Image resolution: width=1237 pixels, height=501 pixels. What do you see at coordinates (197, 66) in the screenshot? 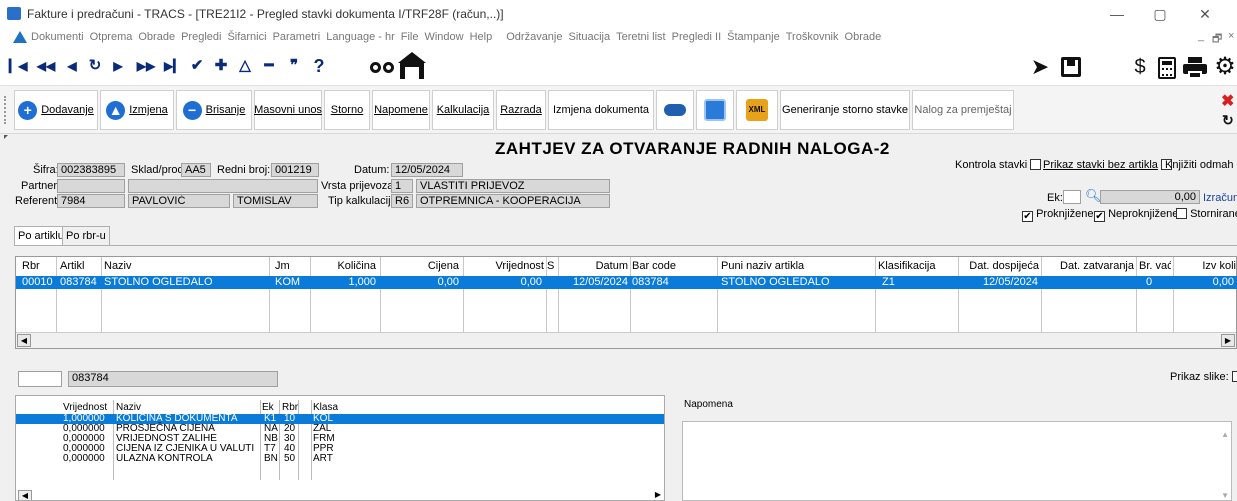
I see `confirm-check-icon: ✔` at bounding box center [197, 66].